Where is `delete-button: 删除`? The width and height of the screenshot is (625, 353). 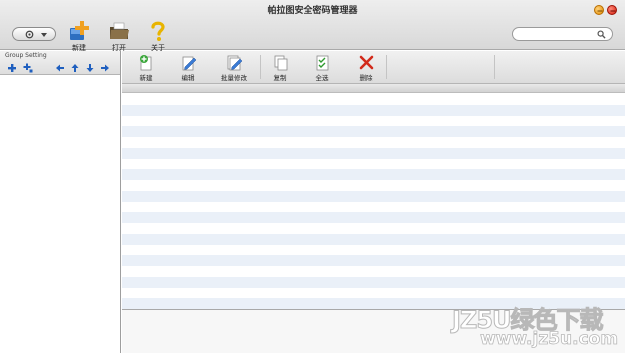
delete-button: 删除 is located at coordinates (366, 68).